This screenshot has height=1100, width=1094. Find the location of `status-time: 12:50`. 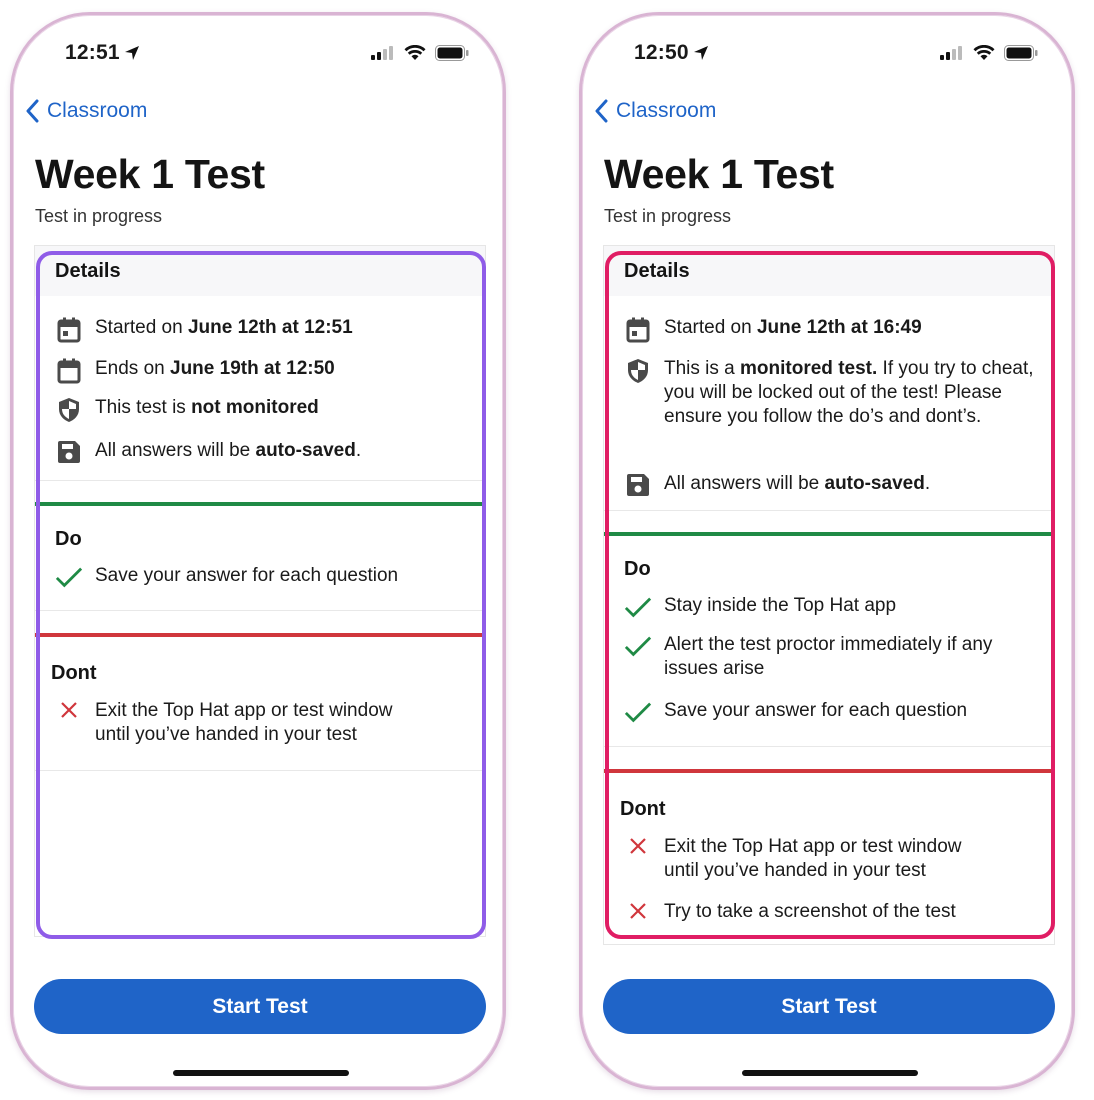

status-time: 12:50 is located at coordinates (671, 53).